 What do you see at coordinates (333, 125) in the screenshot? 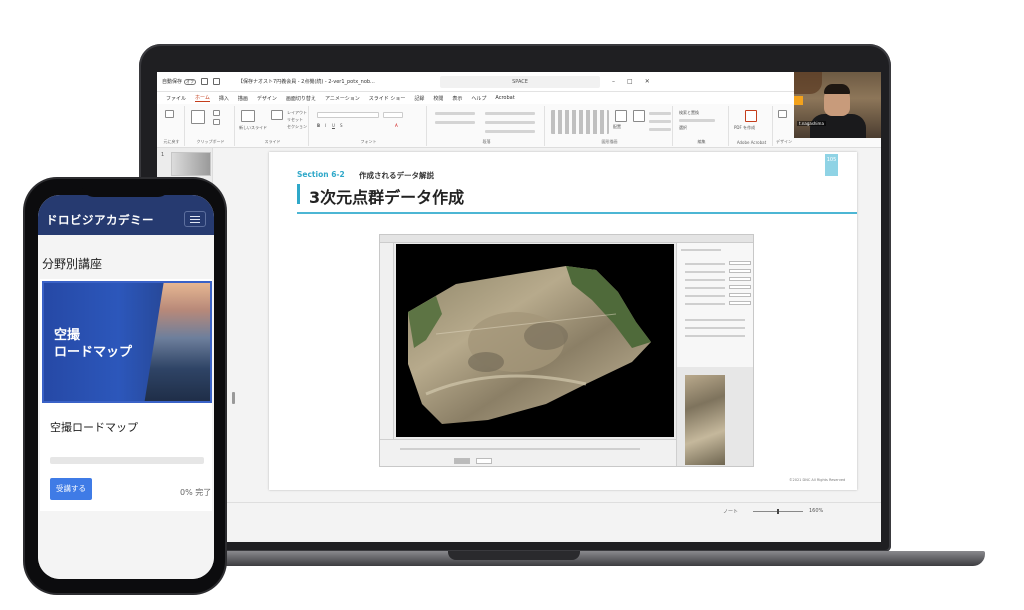
I see `underline-icon: U` at bounding box center [333, 125].